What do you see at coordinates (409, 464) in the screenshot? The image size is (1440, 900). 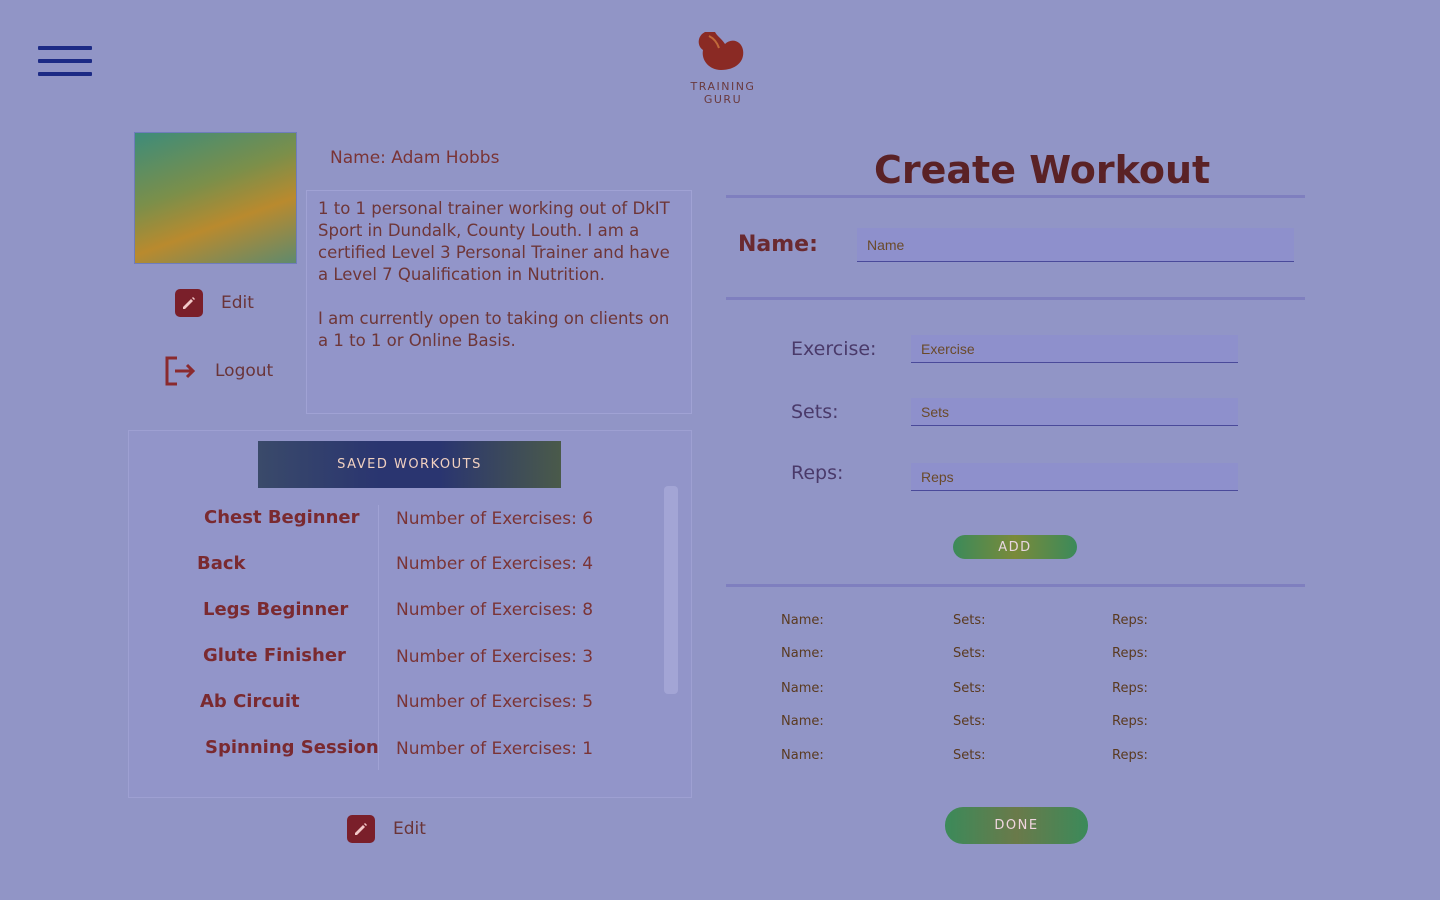 I see `saved-workouts-button: SAVED WORKOUTS` at bounding box center [409, 464].